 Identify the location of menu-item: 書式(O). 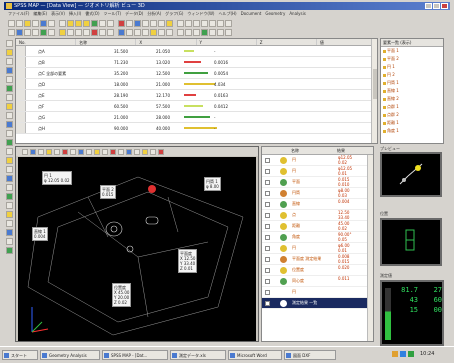
(92, 14).